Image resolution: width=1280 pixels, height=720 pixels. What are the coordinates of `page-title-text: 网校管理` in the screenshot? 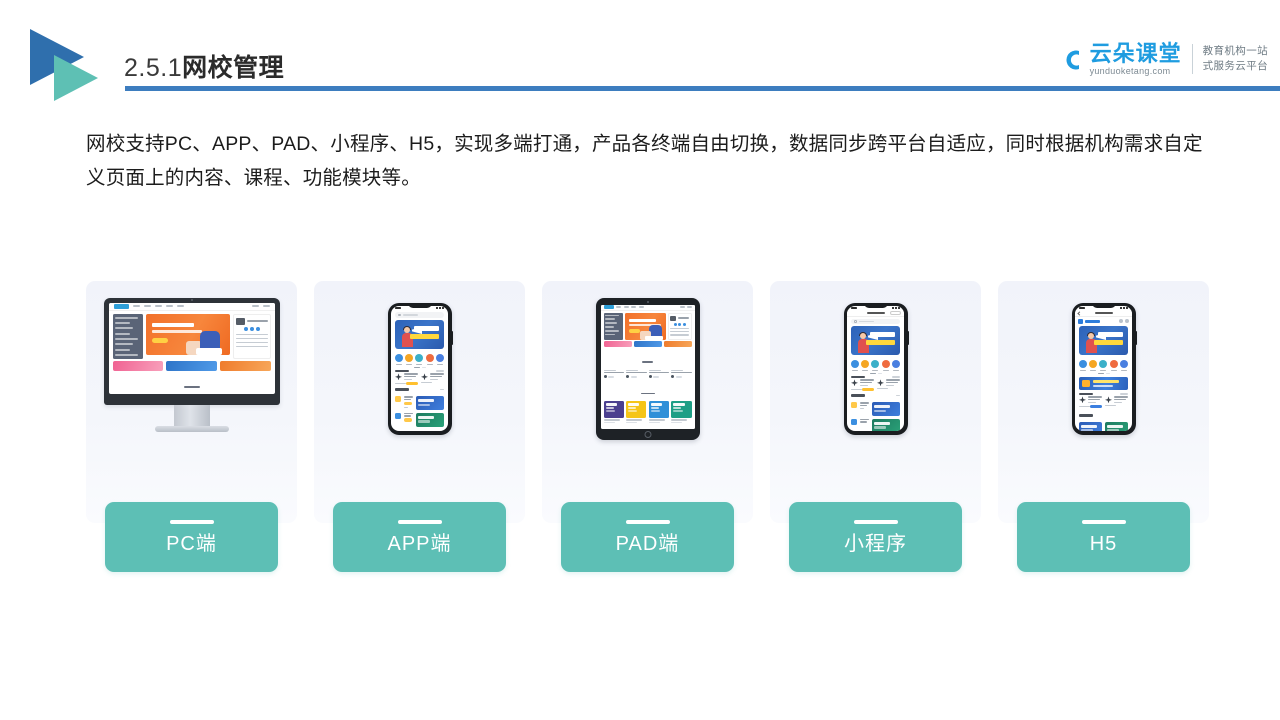 It's located at (233, 68).